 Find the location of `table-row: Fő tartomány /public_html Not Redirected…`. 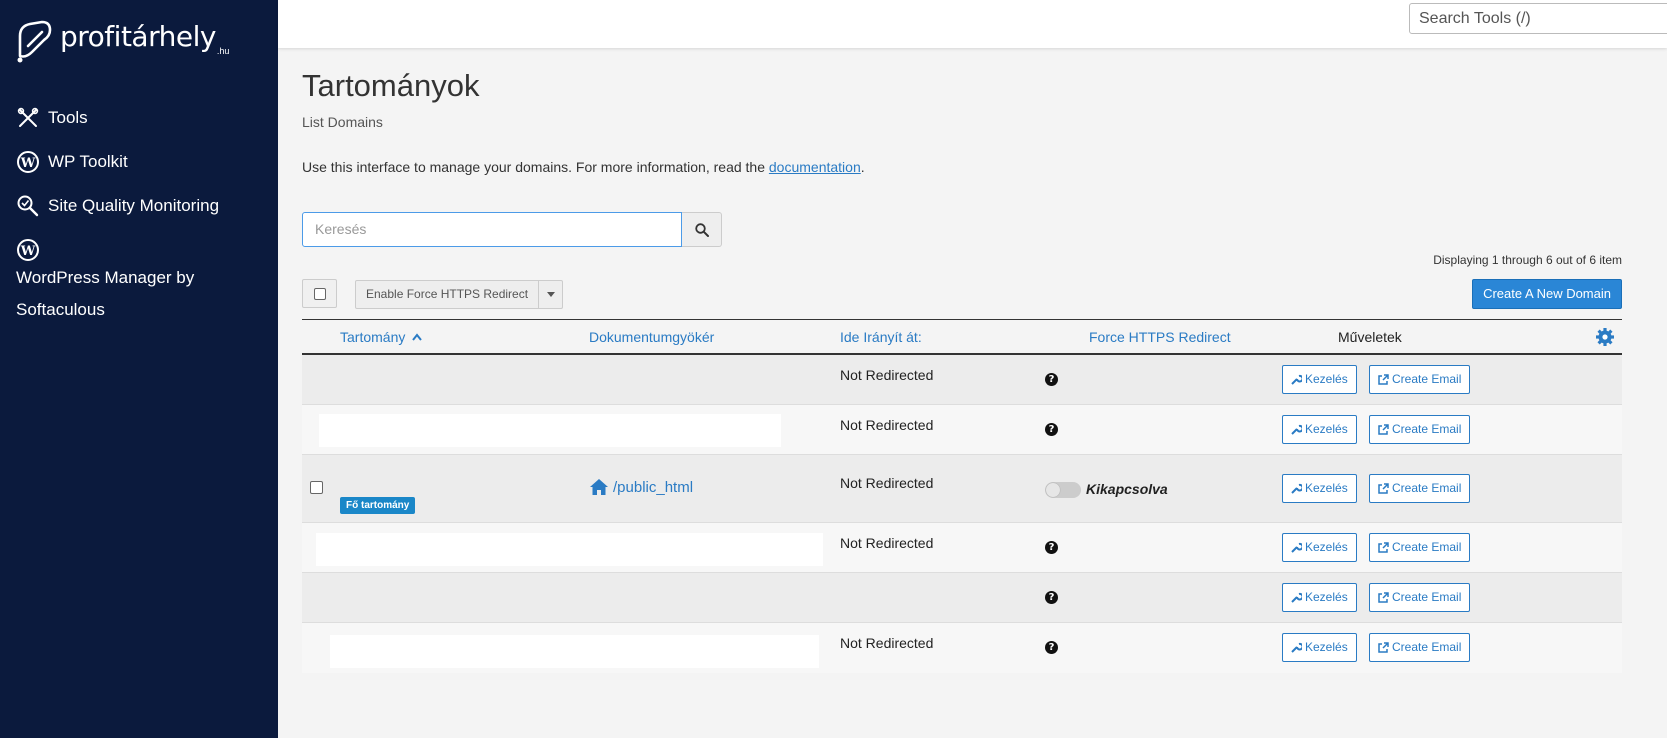

table-row: Fő tartomány /public_html Not Redirected… is located at coordinates (962, 489).